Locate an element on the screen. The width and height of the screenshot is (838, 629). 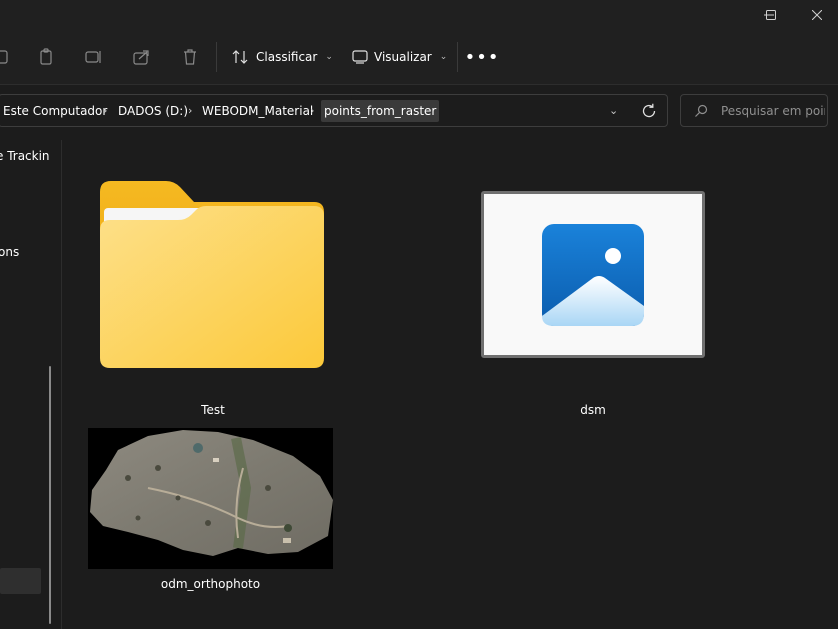
sort-button: Classificar ⌄ is located at coordinates (282, 57).